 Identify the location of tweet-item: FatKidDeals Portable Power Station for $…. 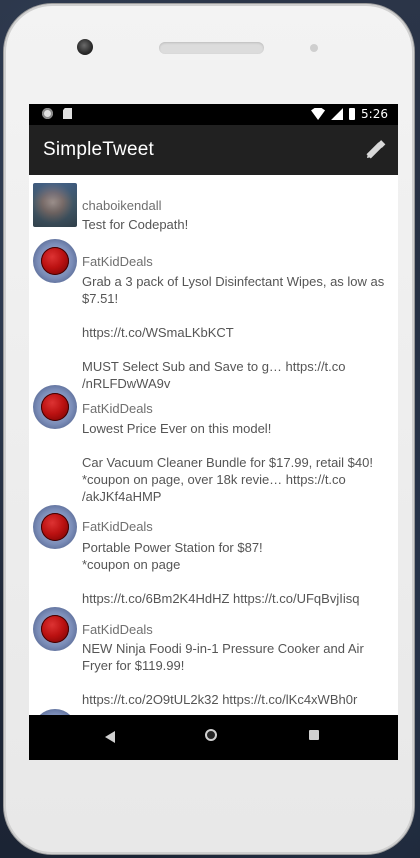
(213, 560).